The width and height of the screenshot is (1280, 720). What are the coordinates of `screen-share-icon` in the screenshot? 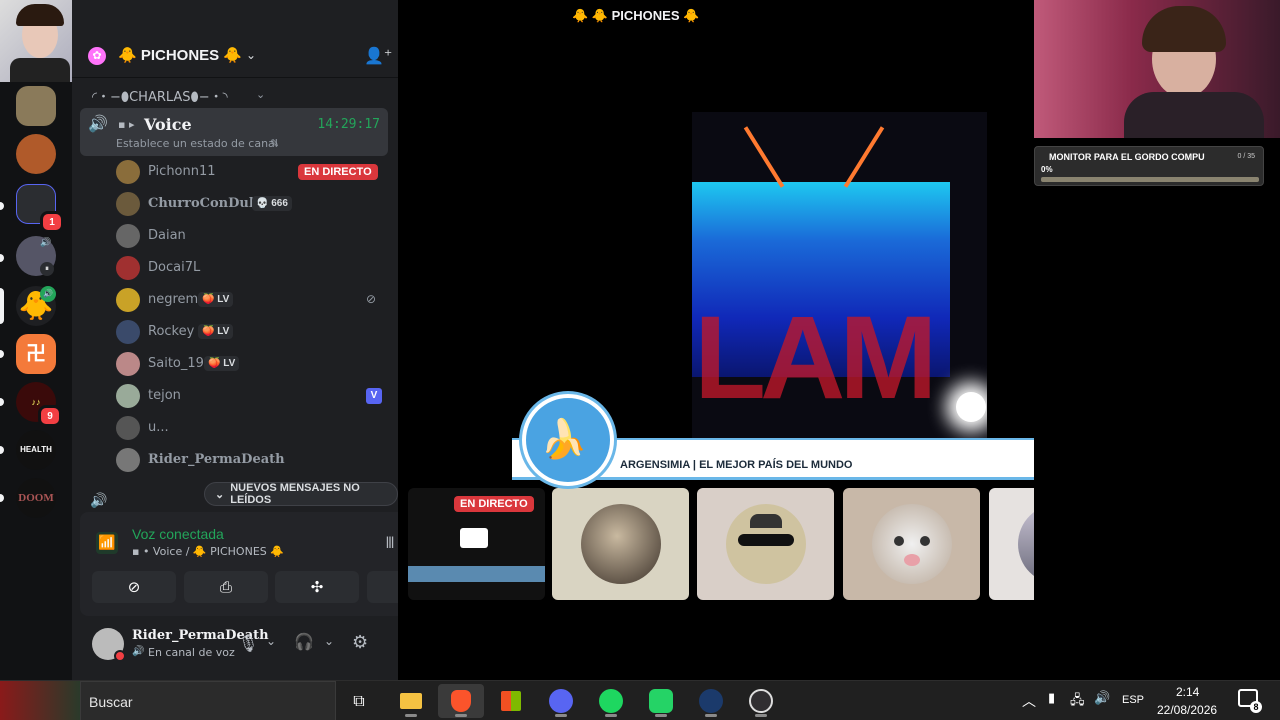 It's located at (474, 538).